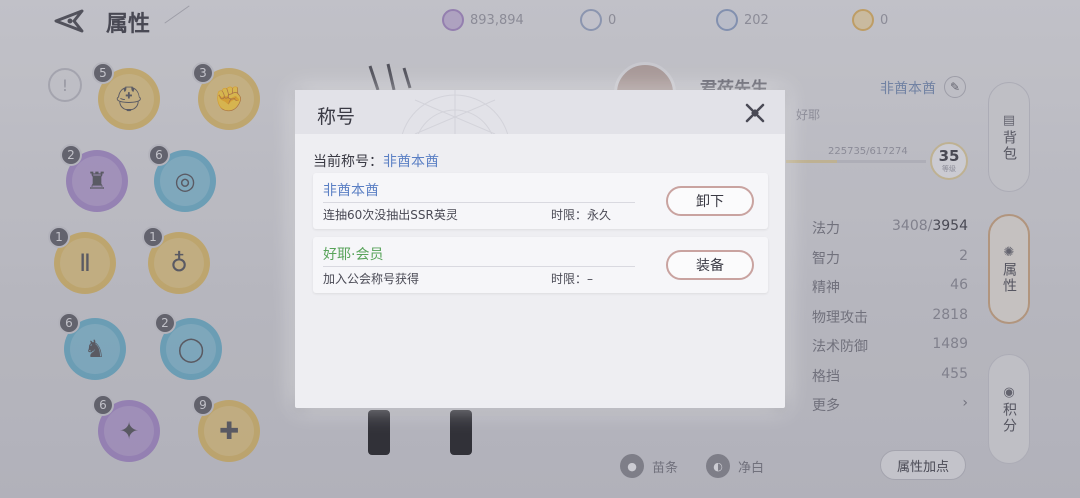  I want to click on title-card-description: 连抽60次没抽出SSR英灵, so click(390, 215).